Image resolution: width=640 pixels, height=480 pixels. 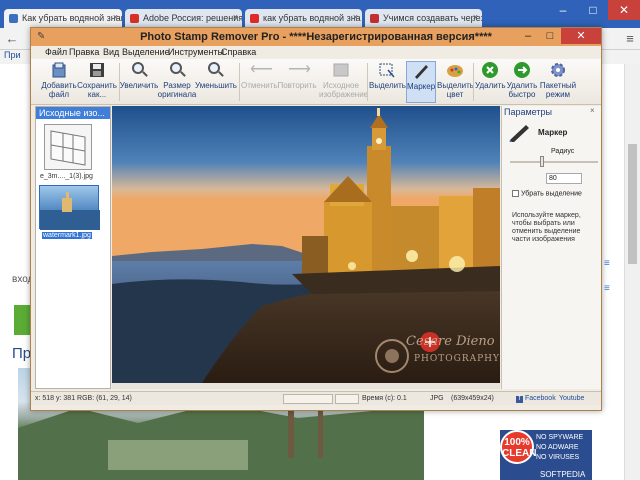 I want to click on zoom-out-button: Уменьшить, so click(x=216, y=82).